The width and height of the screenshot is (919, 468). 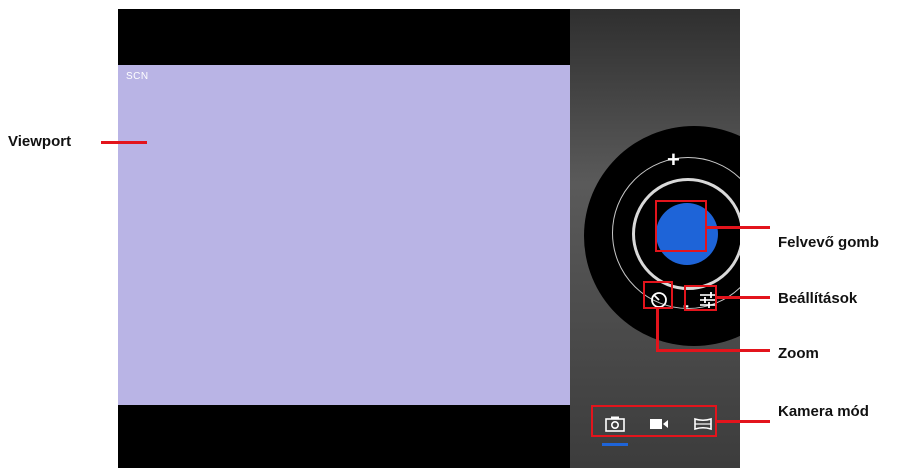 What do you see at coordinates (657, 330) in the screenshot?
I see `callout-vline-zoom` at bounding box center [657, 330].